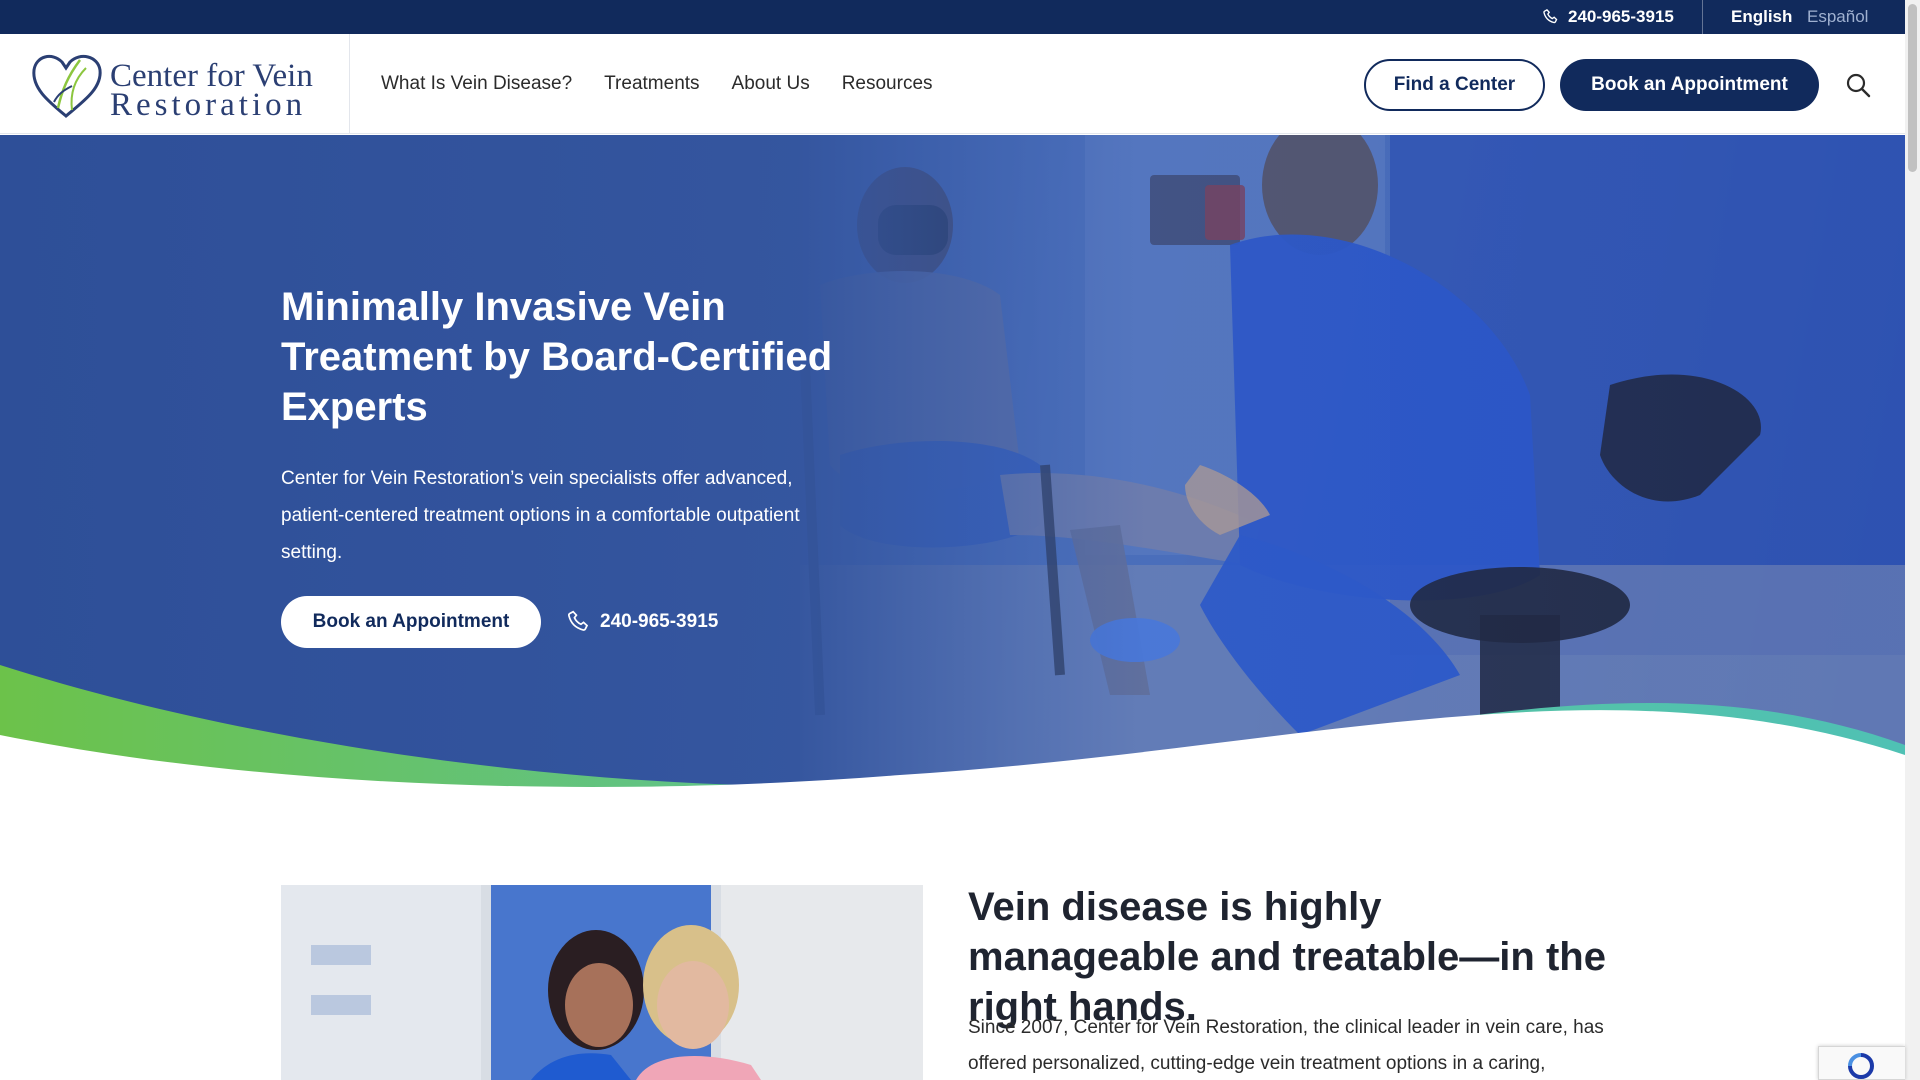  What do you see at coordinates (67, 86) in the screenshot?
I see `heart-logo-icon` at bounding box center [67, 86].